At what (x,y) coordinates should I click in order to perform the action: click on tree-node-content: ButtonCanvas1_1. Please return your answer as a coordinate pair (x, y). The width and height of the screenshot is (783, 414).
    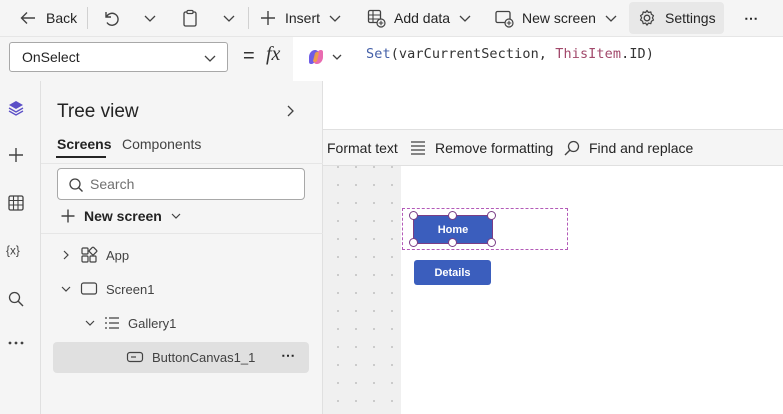
    Looking at the image, I should click on (190, 357).